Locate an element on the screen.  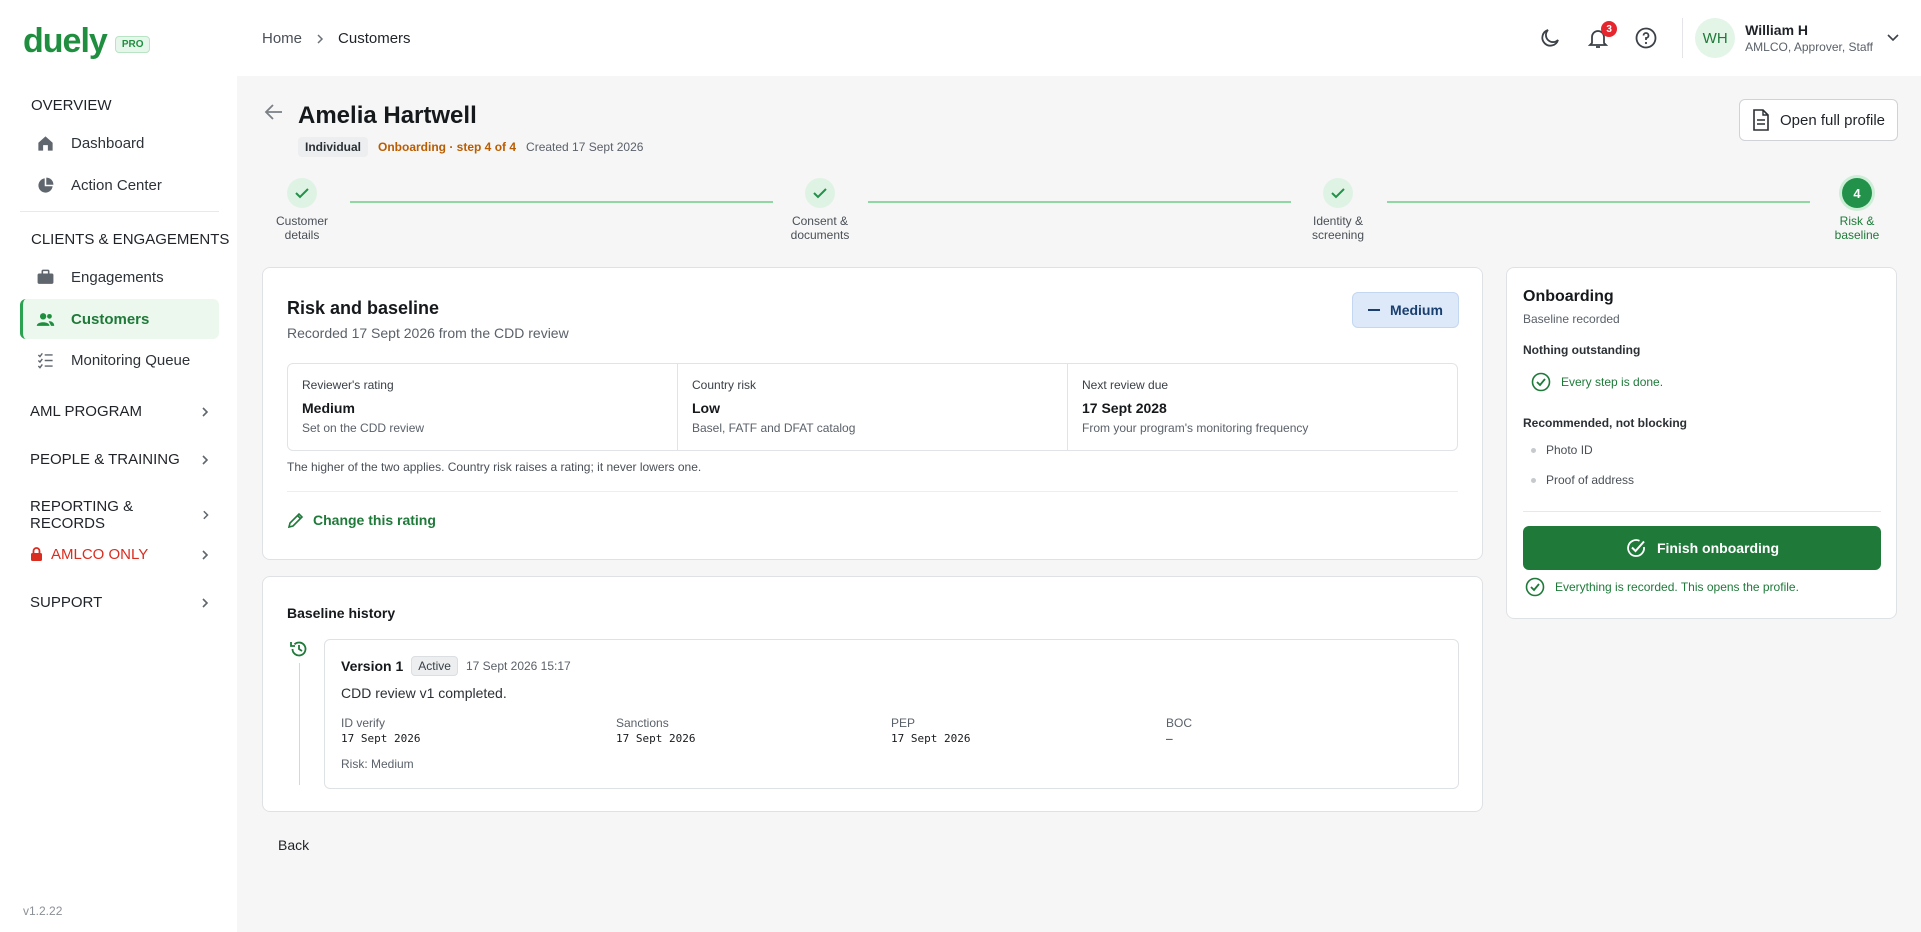
sidebar-item-engagements: Engagements is located at coordinates (119, 277).